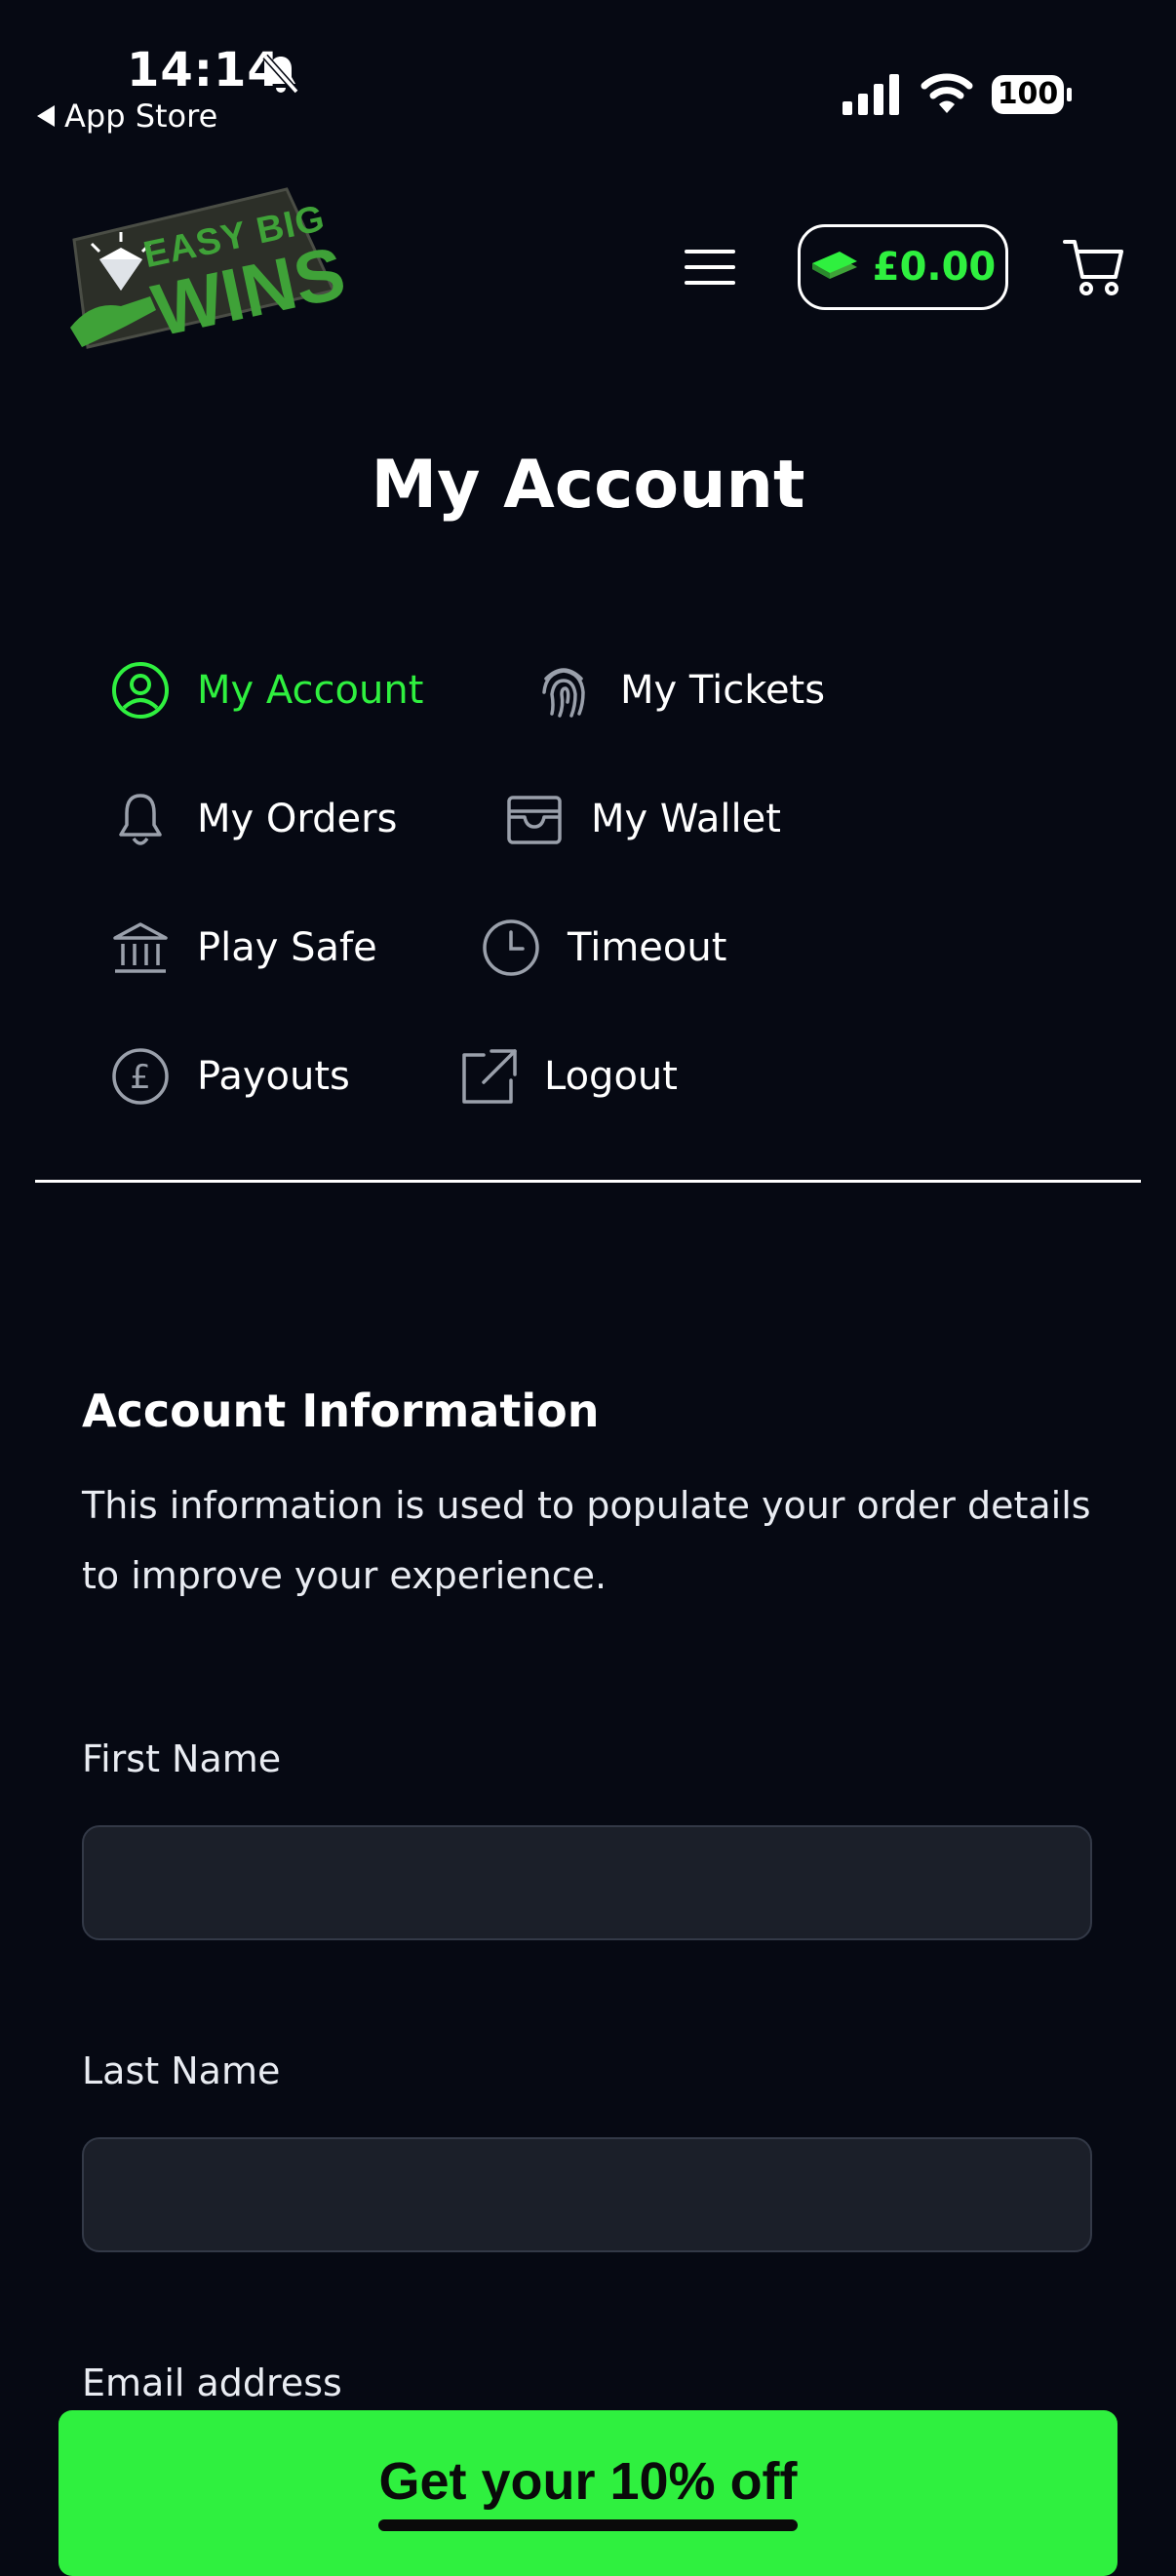 Image resolution: width=1176 pixels, height=2576 pixels. I want to click on nav-my-wallet: My Wallet, so click(642, 819).